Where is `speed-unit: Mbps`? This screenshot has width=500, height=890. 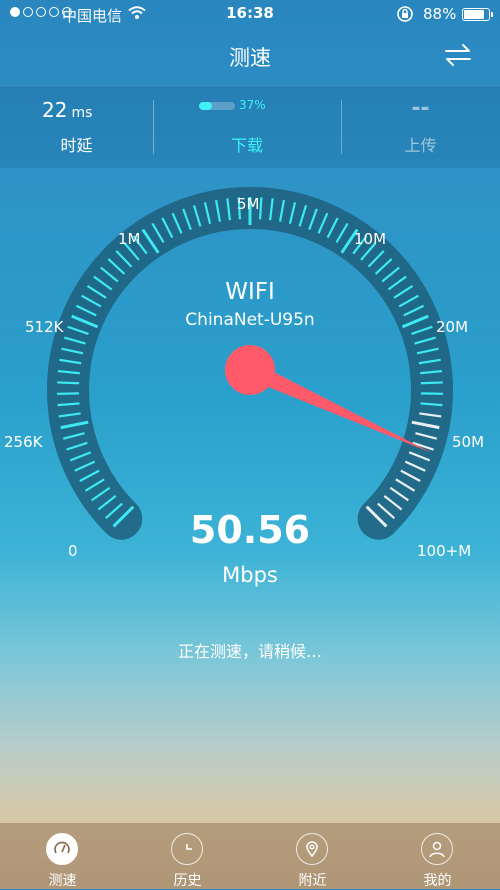 speed-unit: Mbps is located at coordinates (250, 575).